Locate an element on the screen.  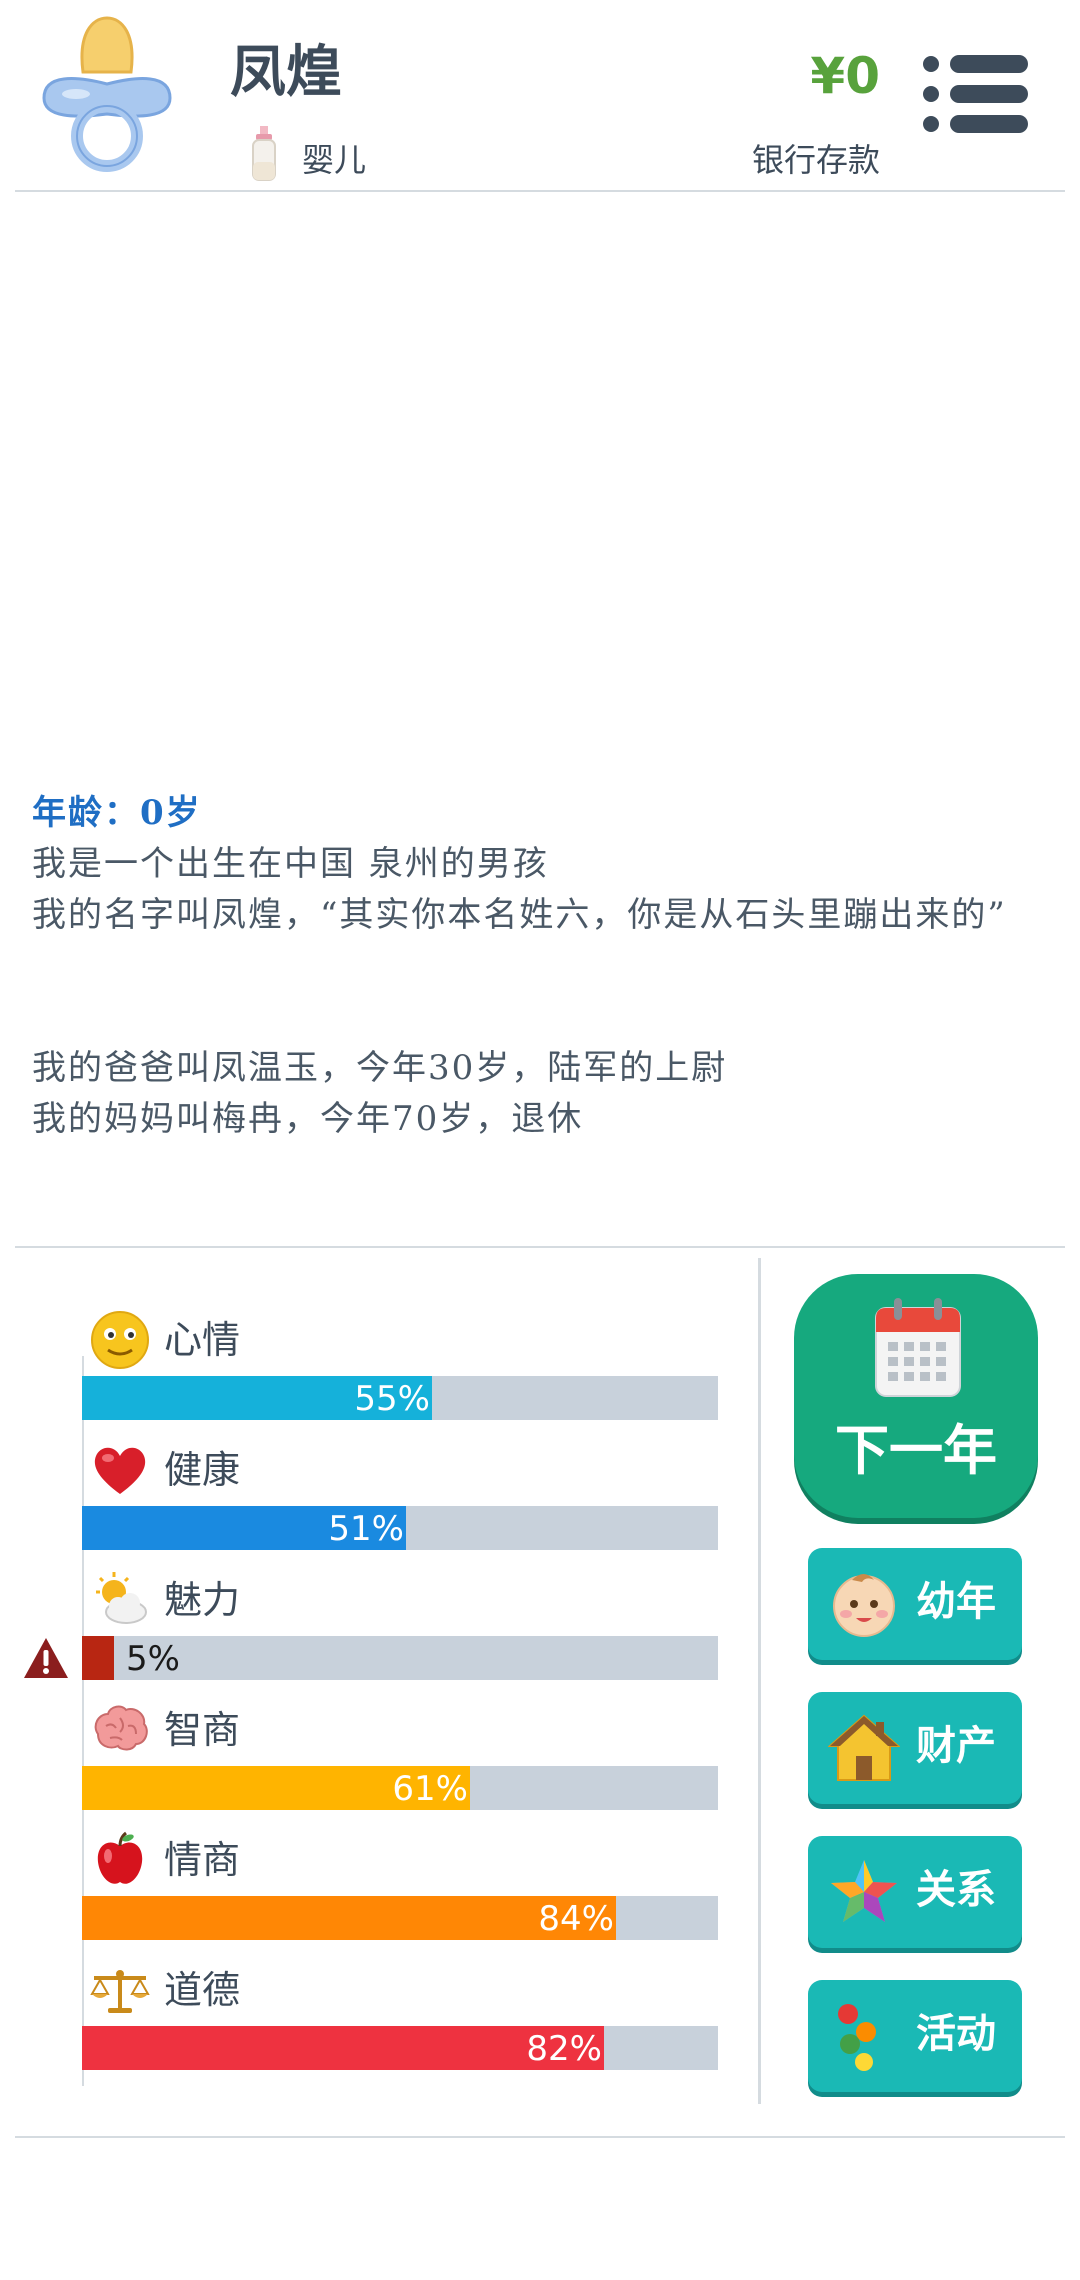
stat-percent: 84% is located at coordinates (576, 1919).